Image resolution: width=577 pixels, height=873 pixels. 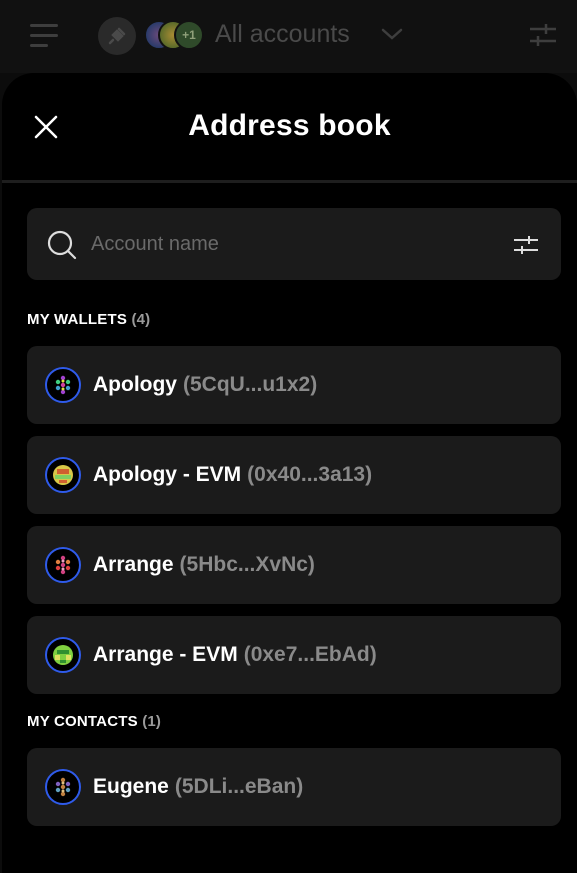 What do you see at coordinates (152, 721) in the screenshot?
I see `section-count: (1)` at bounding box center [152, 721].